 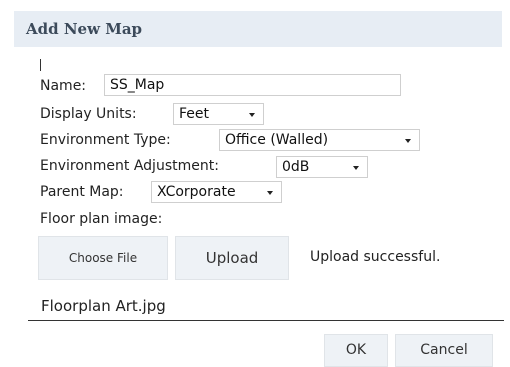 I want to click on display-units-select: Feet, so click(x=218, y=114).